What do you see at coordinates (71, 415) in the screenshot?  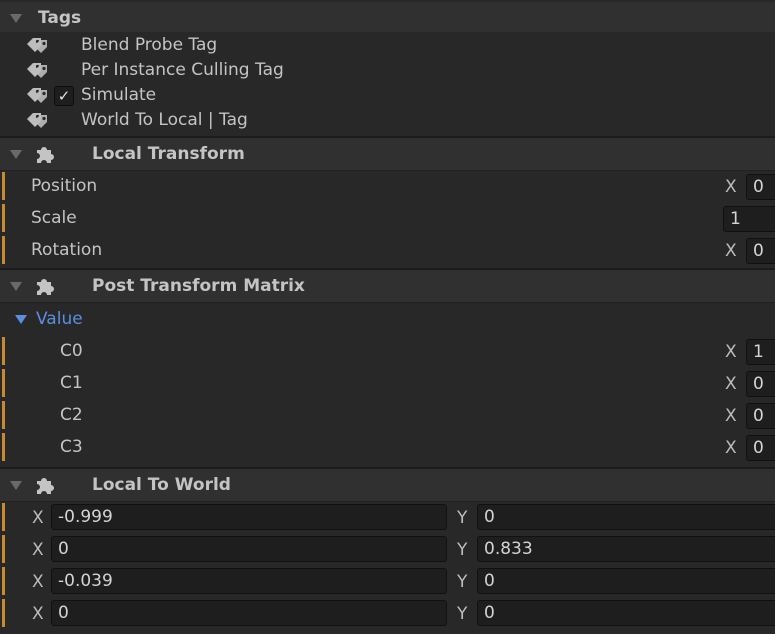 I see `matrix-row-label: C2` at bounding box center [71, 415].